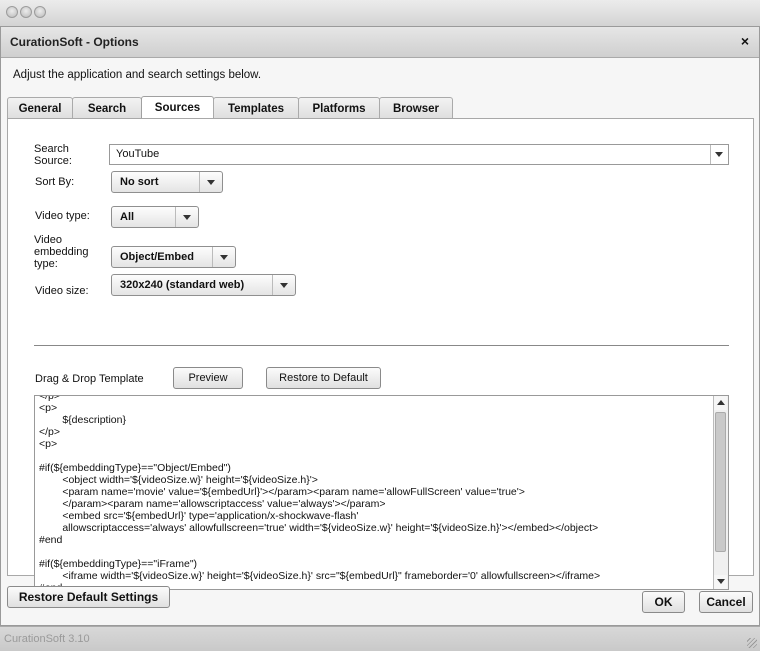 Image resolution: width=760 pixels, height=651 pixels. Describe the element at coordinates (380, 42) in the screenshot. I see `dialog-header: CurationSoft - Options ×` at that location.